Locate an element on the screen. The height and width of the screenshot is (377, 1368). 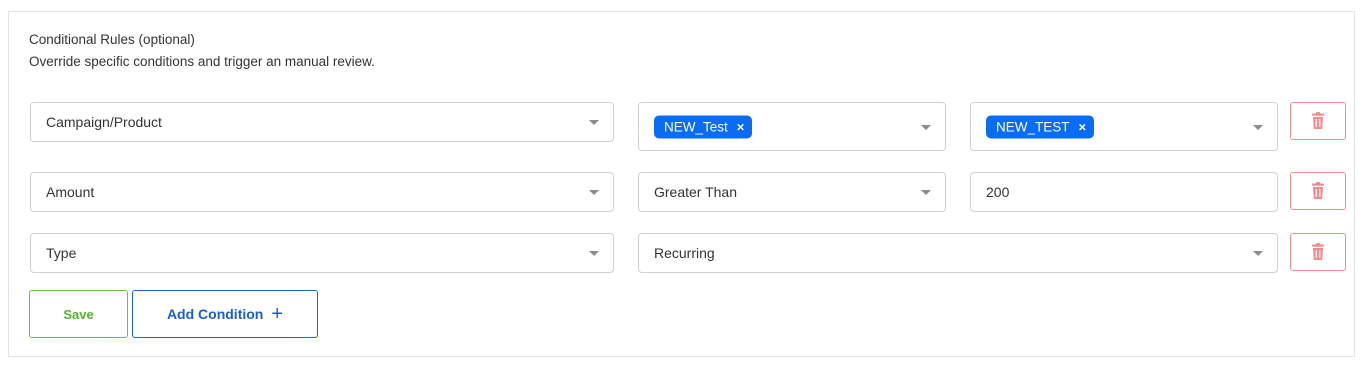
rule-2-operator-select: Greater Than is located at coordinates (792, 192).